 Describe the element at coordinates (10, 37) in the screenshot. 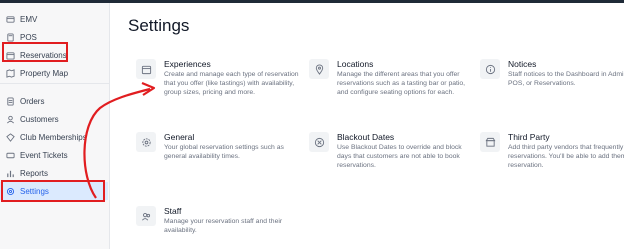

I see `pos-icon` at that location.